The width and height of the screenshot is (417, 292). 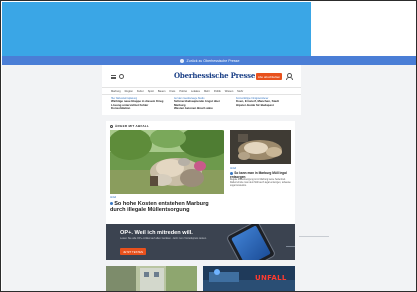 What do you see at coordinates (289, 76) in the screenshot?
I see `user-icon` at bounding box center [289, 76].